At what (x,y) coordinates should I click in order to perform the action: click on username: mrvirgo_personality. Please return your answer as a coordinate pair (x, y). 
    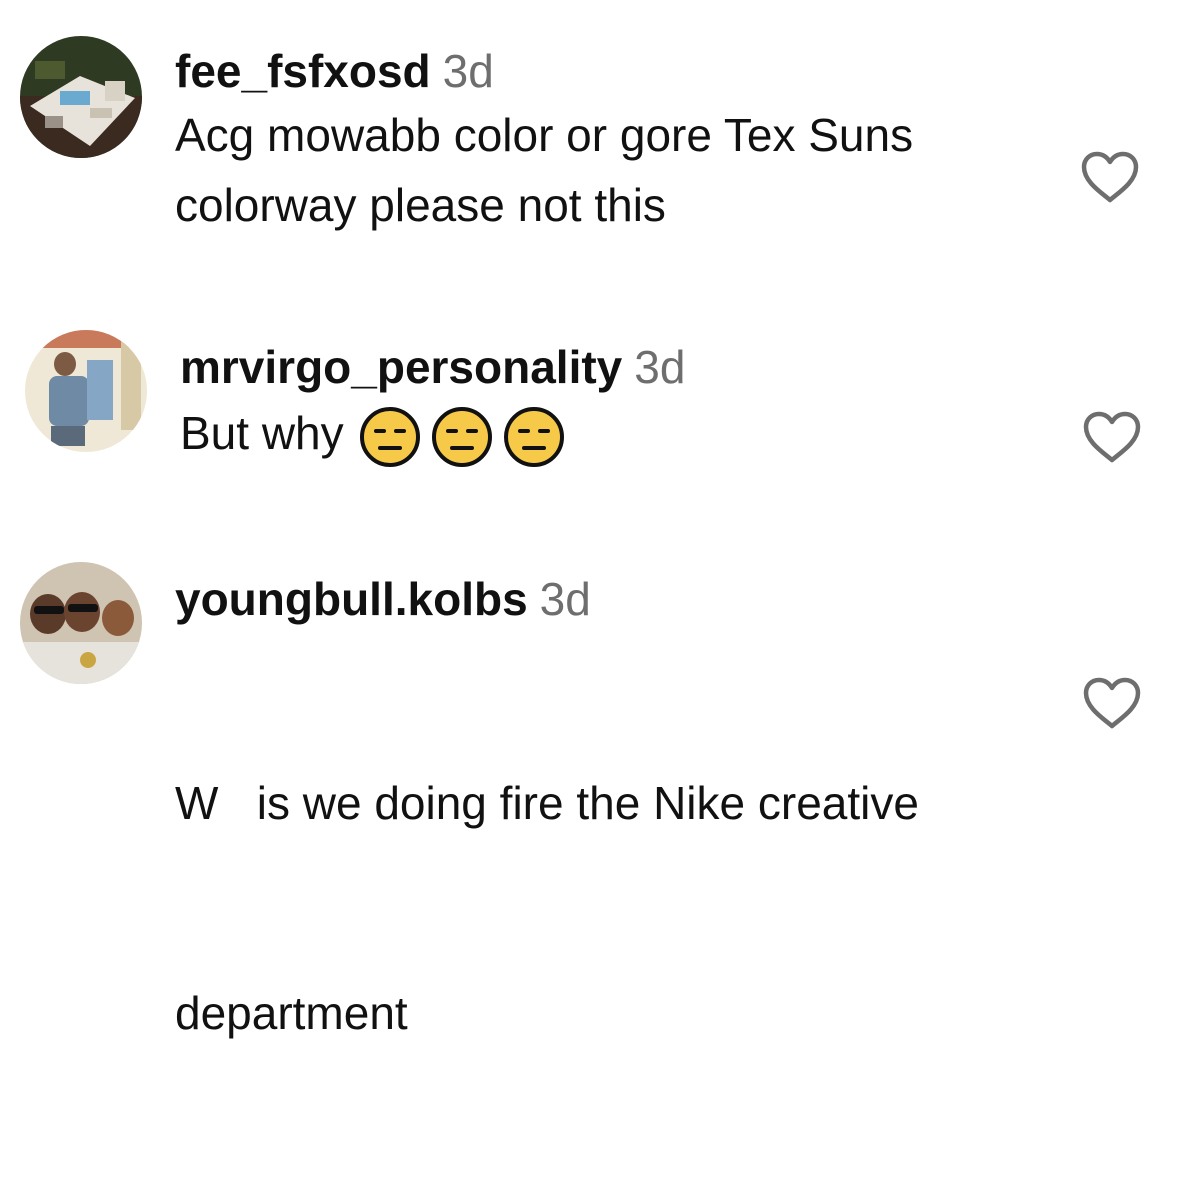
    Looking at the image, I should click on (401, 367).